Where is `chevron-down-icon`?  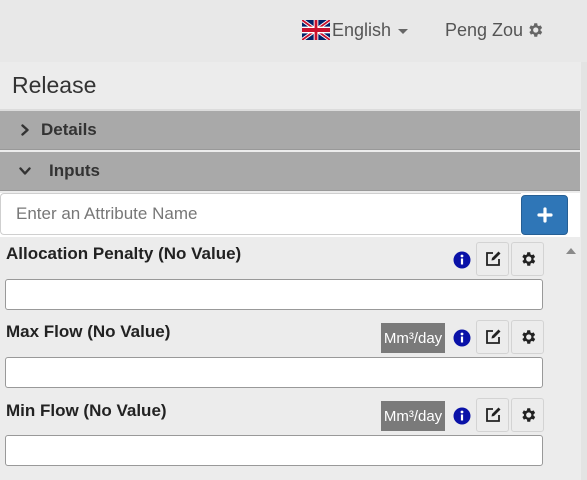 chevron-down-icon is located at coordinates (25, 171).